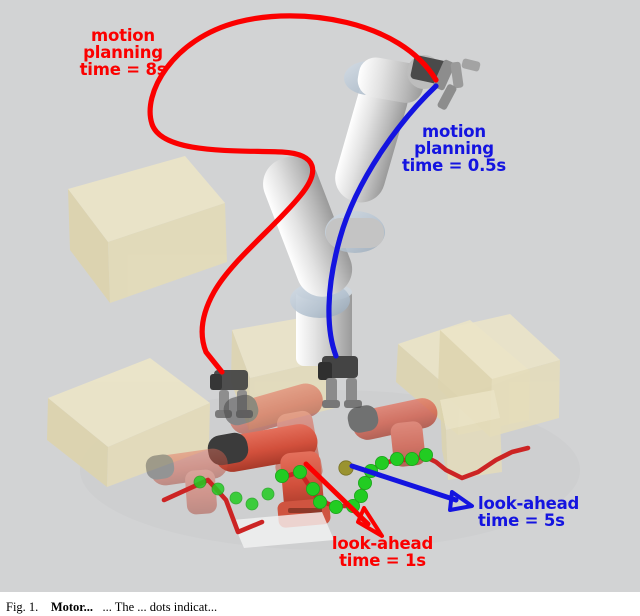  Describe the element at coordinates (529, 512) in the screenshot. I see `annotation-look-ahead-blue: look-ahead time = 5s` at that location.